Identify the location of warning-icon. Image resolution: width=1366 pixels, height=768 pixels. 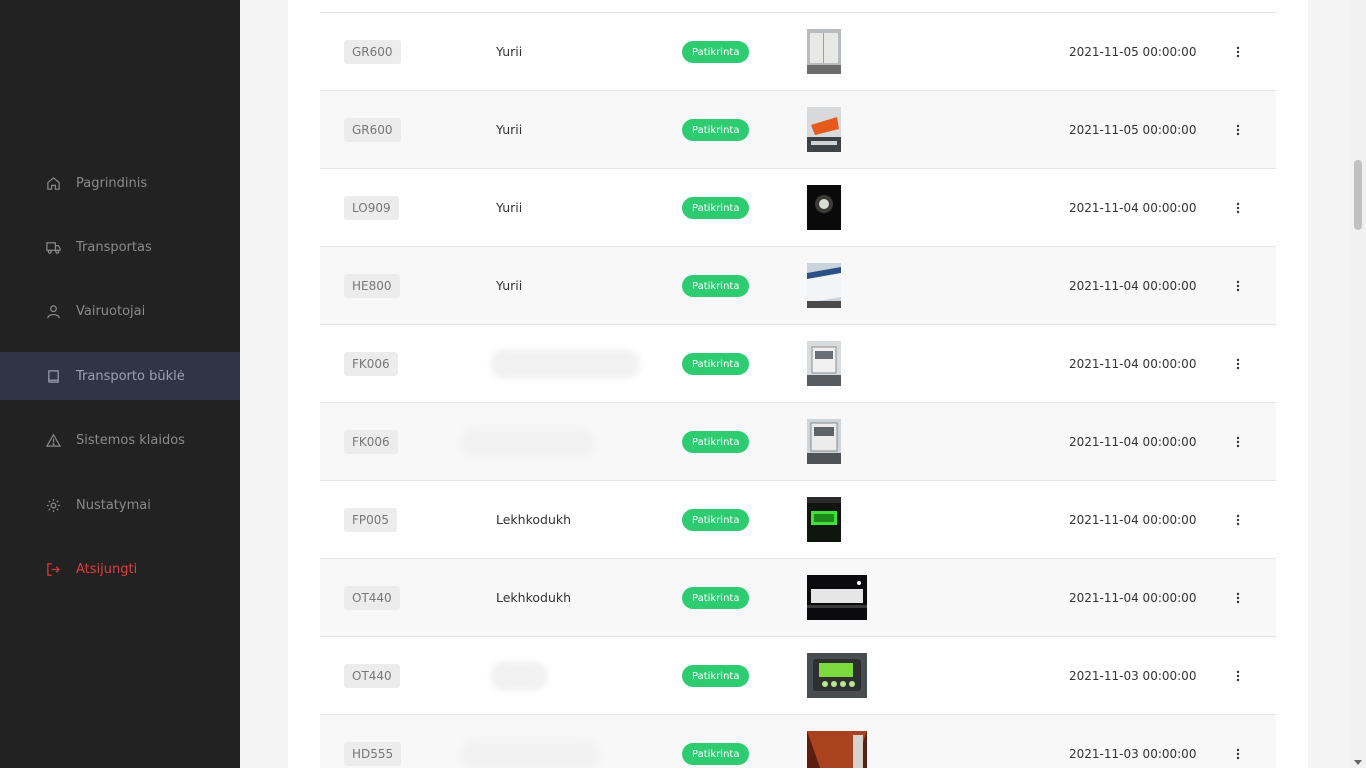
(53, 440).